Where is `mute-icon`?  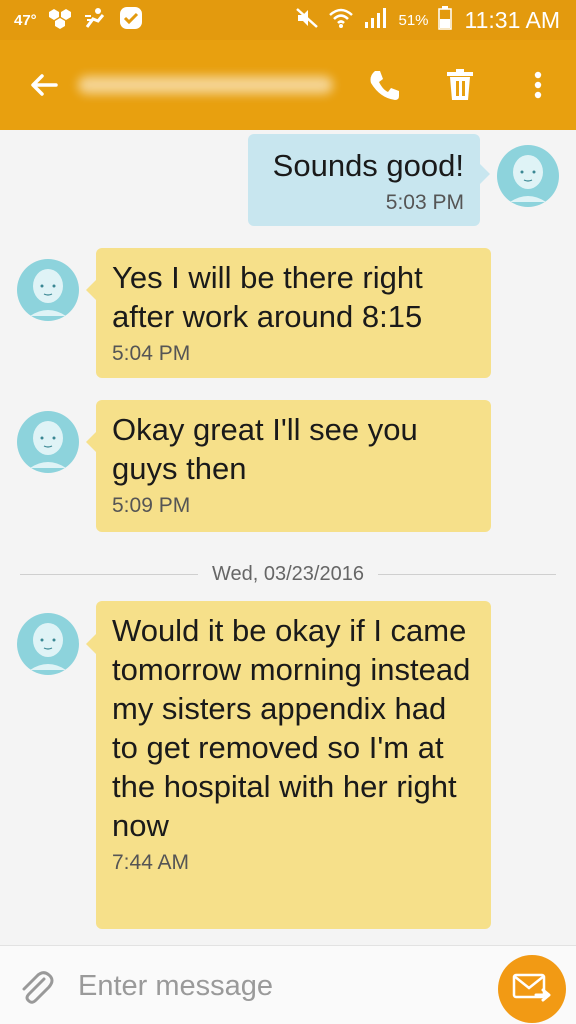 mute-icon is located at coordinates (307, 20).